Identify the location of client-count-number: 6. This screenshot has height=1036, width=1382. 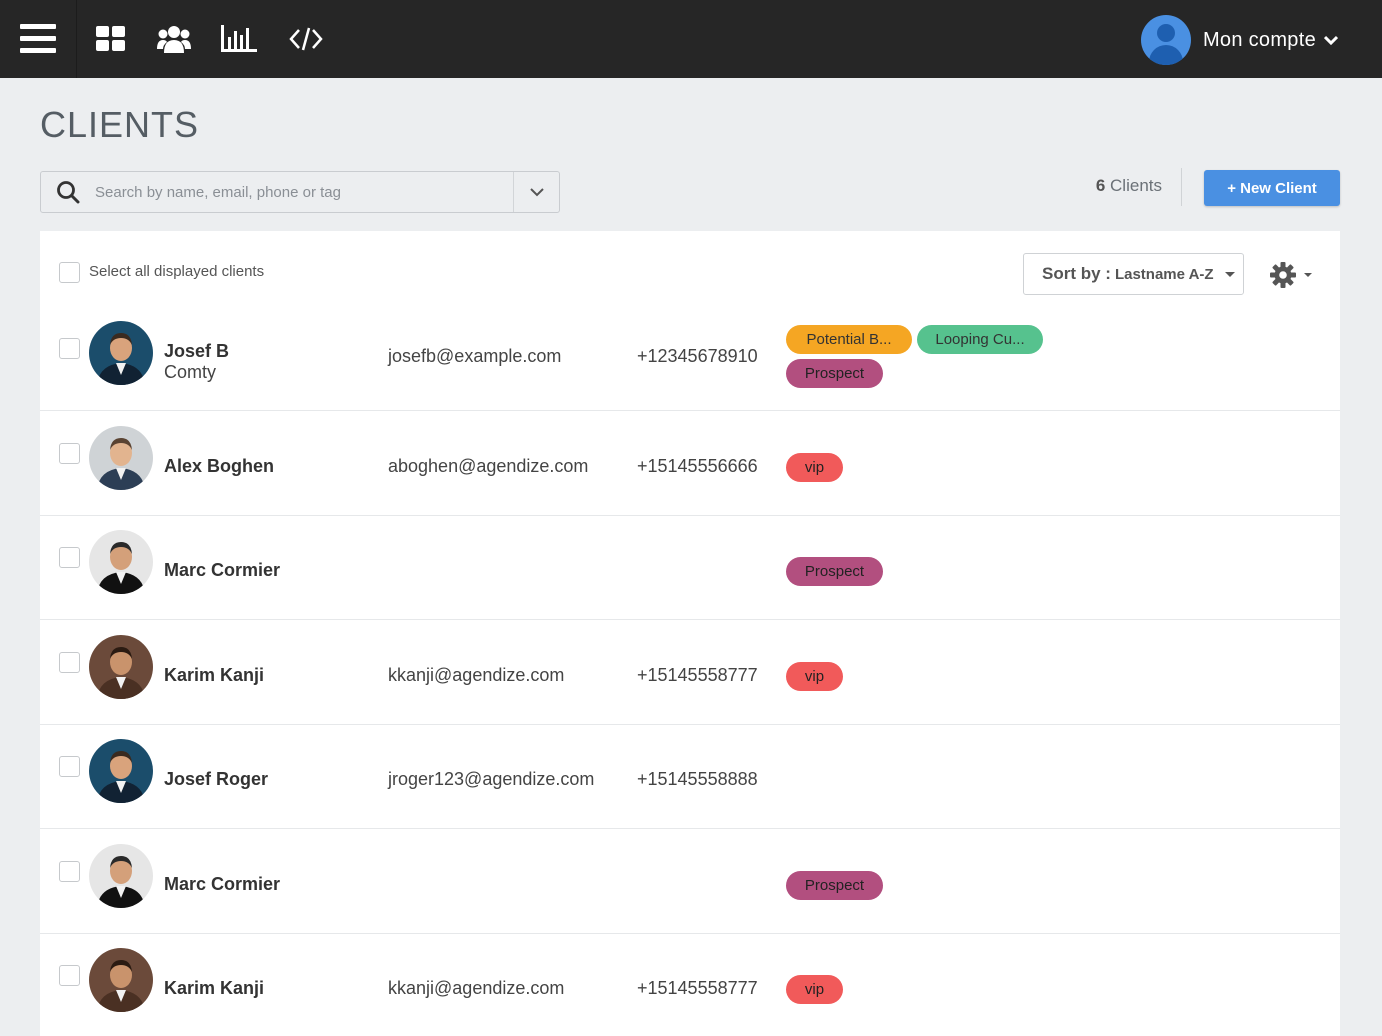
(1100, 185).